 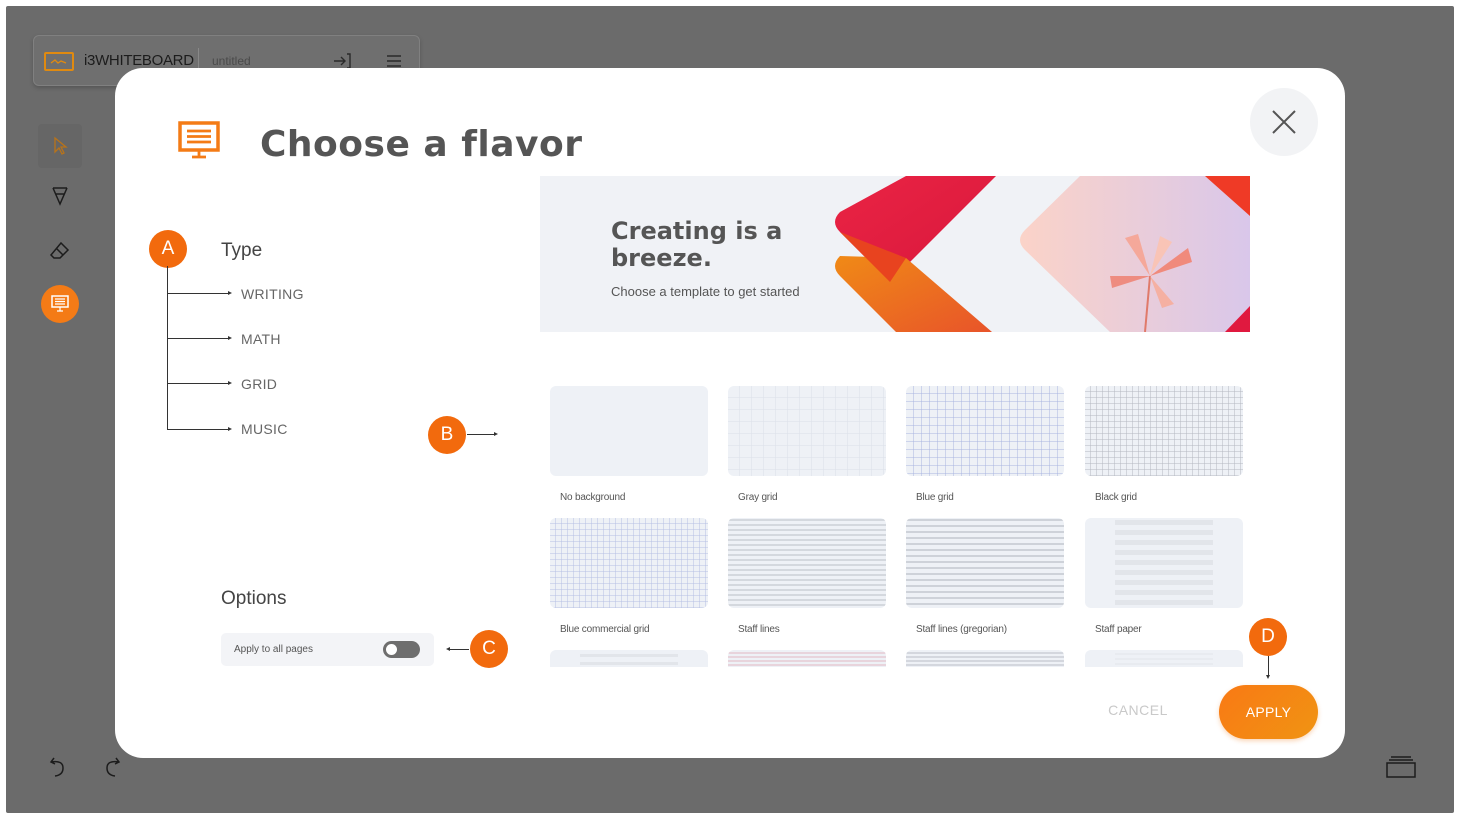 I want to click on template-label: No background, so click(x=593, y=497).